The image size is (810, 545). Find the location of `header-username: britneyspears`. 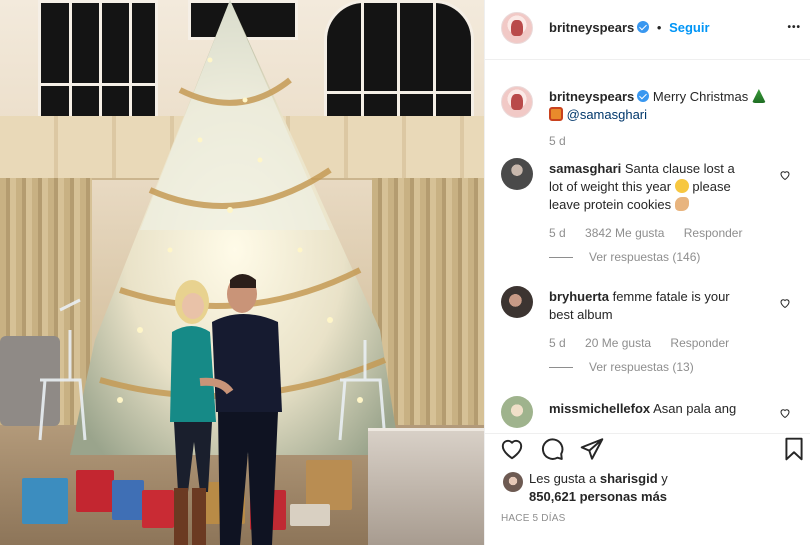

header-username: britneyspears is located at coordinates (591, 27).